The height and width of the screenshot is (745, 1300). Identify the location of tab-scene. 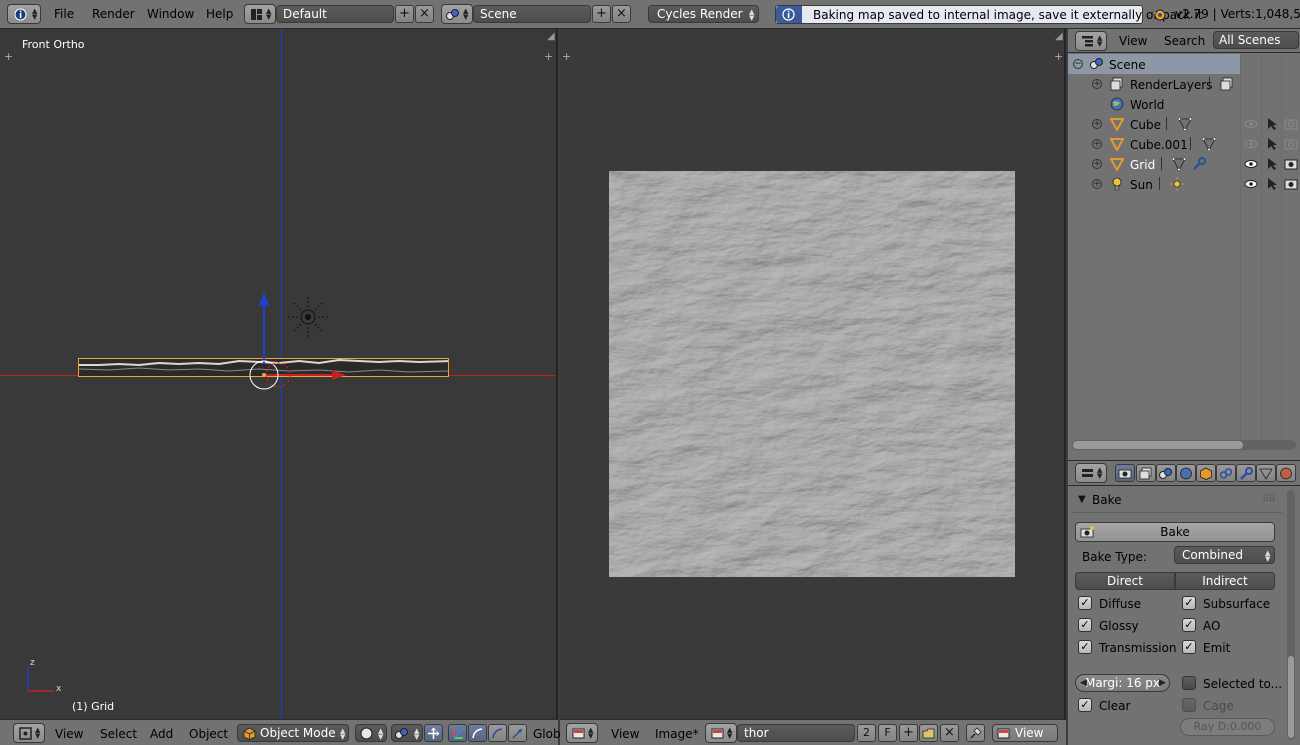
(1166, 473).